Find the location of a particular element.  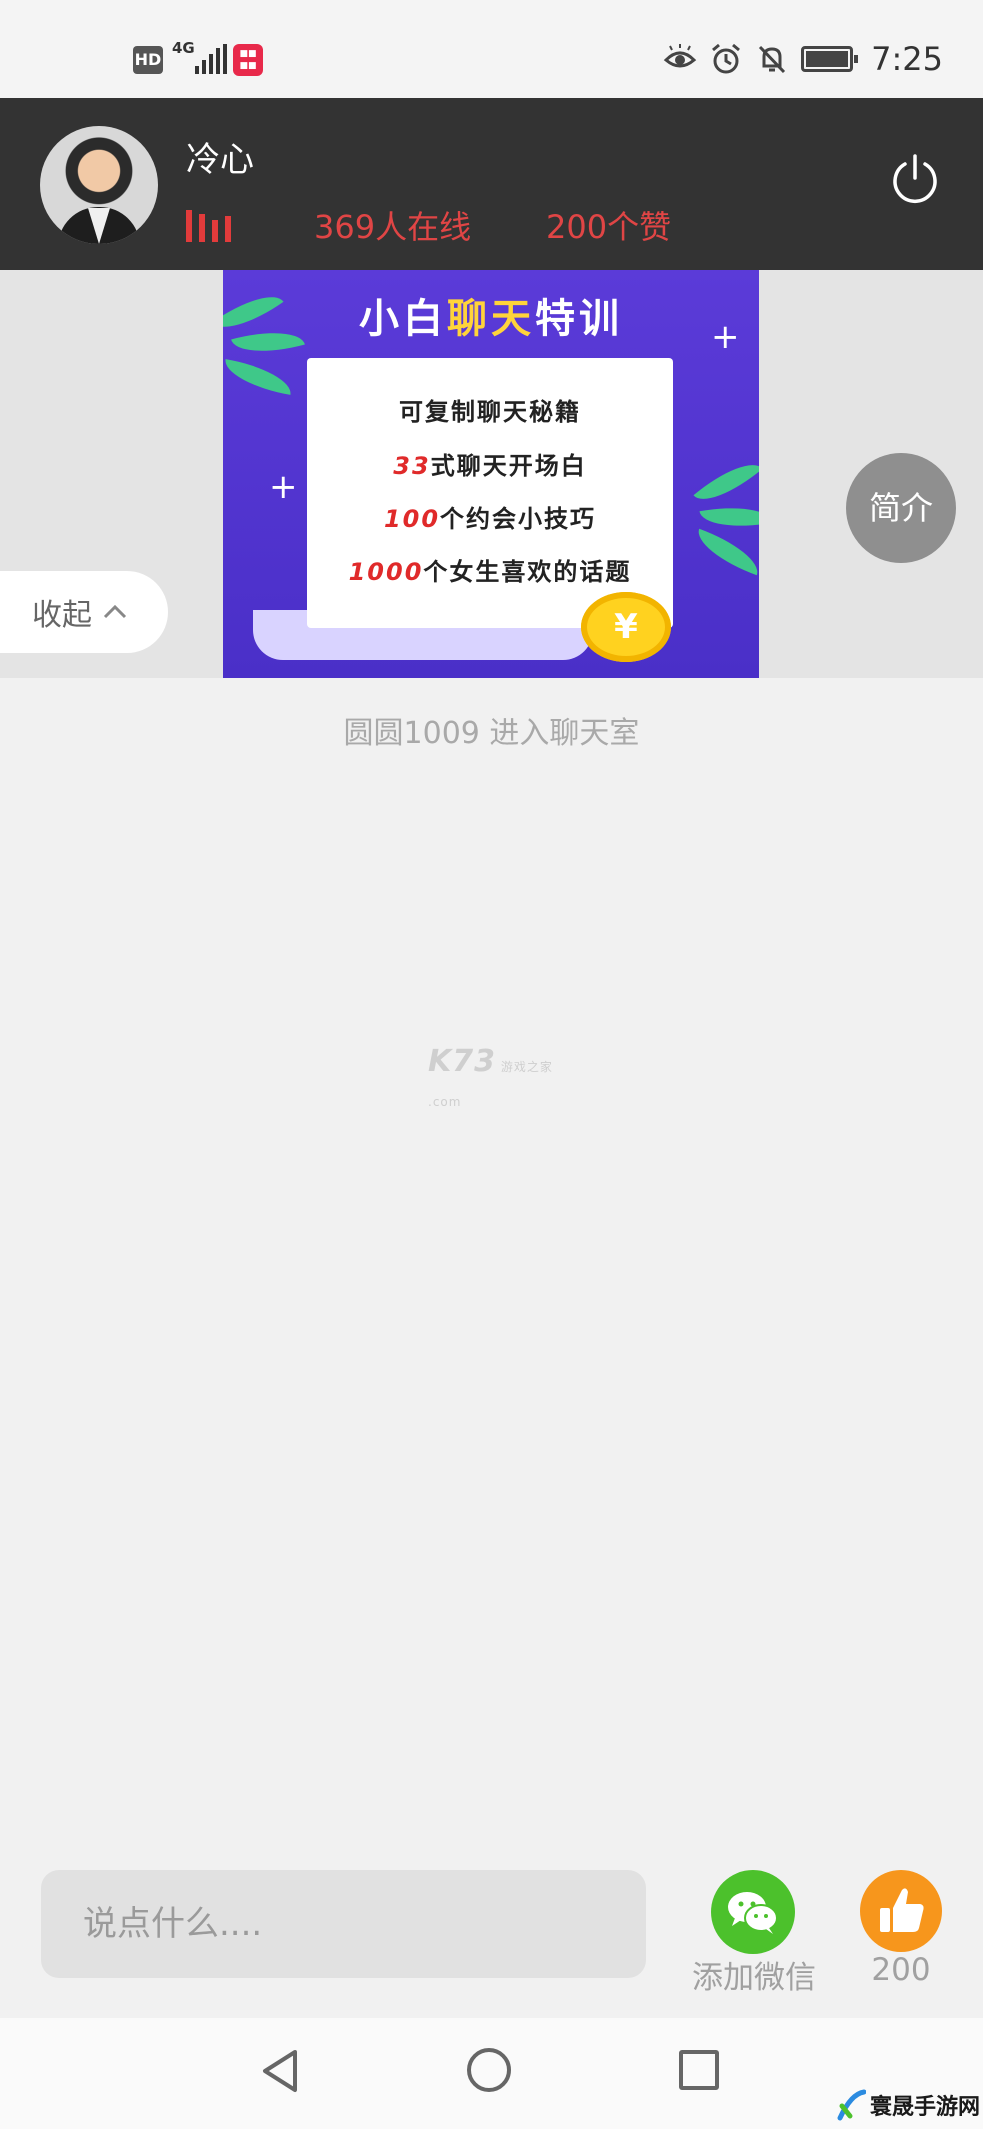

banner-line: 1000个女生喜欢的话题 is located at coordinates (490, 572).